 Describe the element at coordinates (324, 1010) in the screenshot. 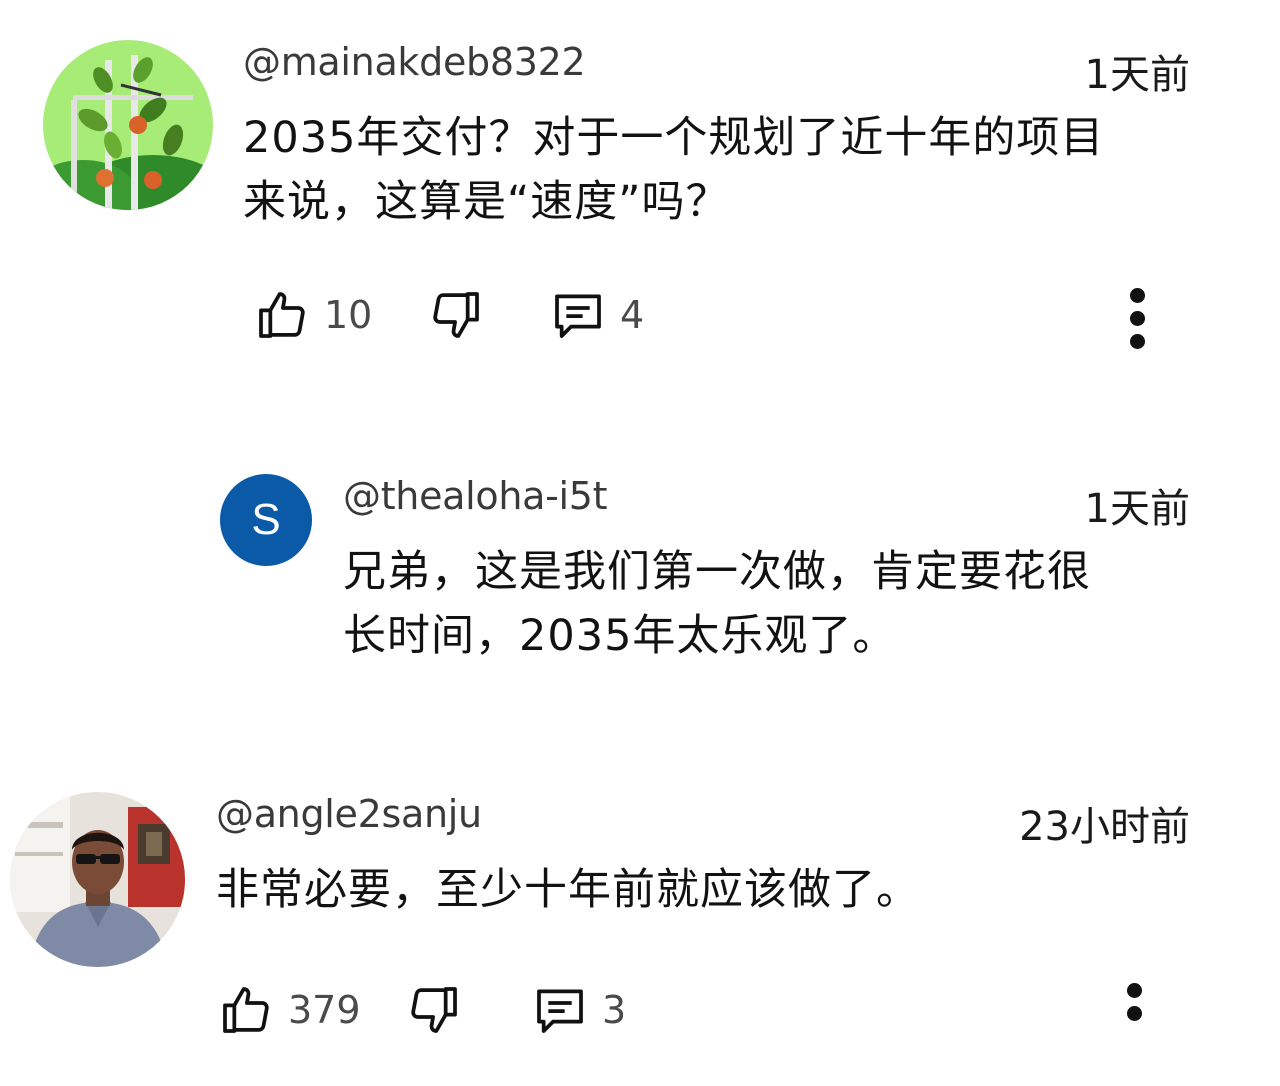

I see `like-count: 379` at that location.